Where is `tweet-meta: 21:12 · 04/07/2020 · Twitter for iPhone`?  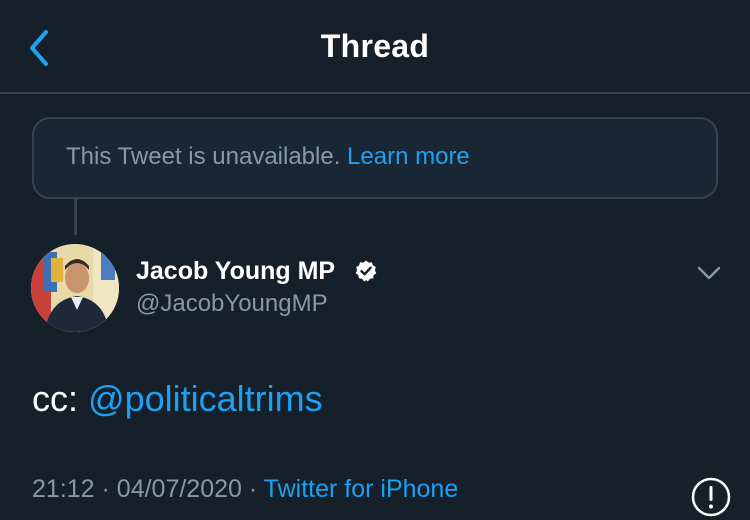
tweet-meta: 21:12 · 04/07/2020 · Twitter for iPhone is located at coordinates (245, 489).